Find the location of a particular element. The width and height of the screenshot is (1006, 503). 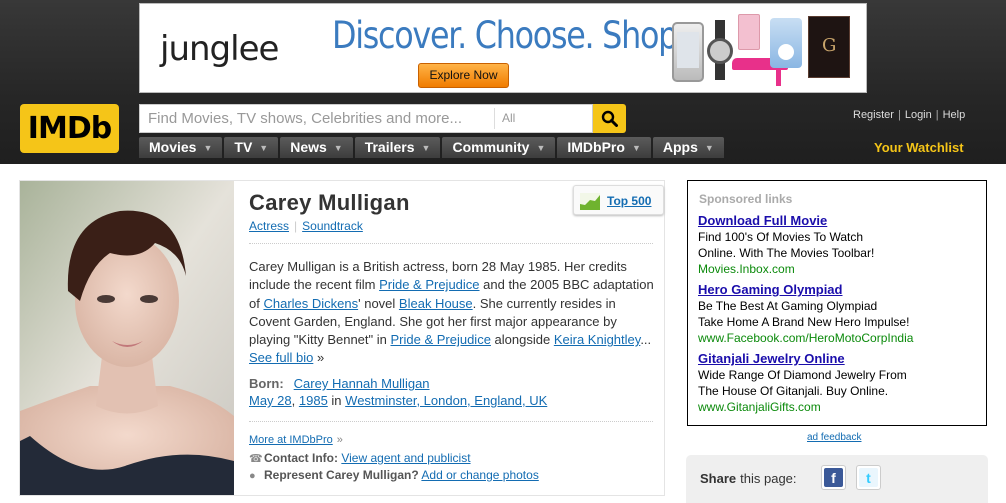

person-icon: ● is located at coordinates (252, 476).